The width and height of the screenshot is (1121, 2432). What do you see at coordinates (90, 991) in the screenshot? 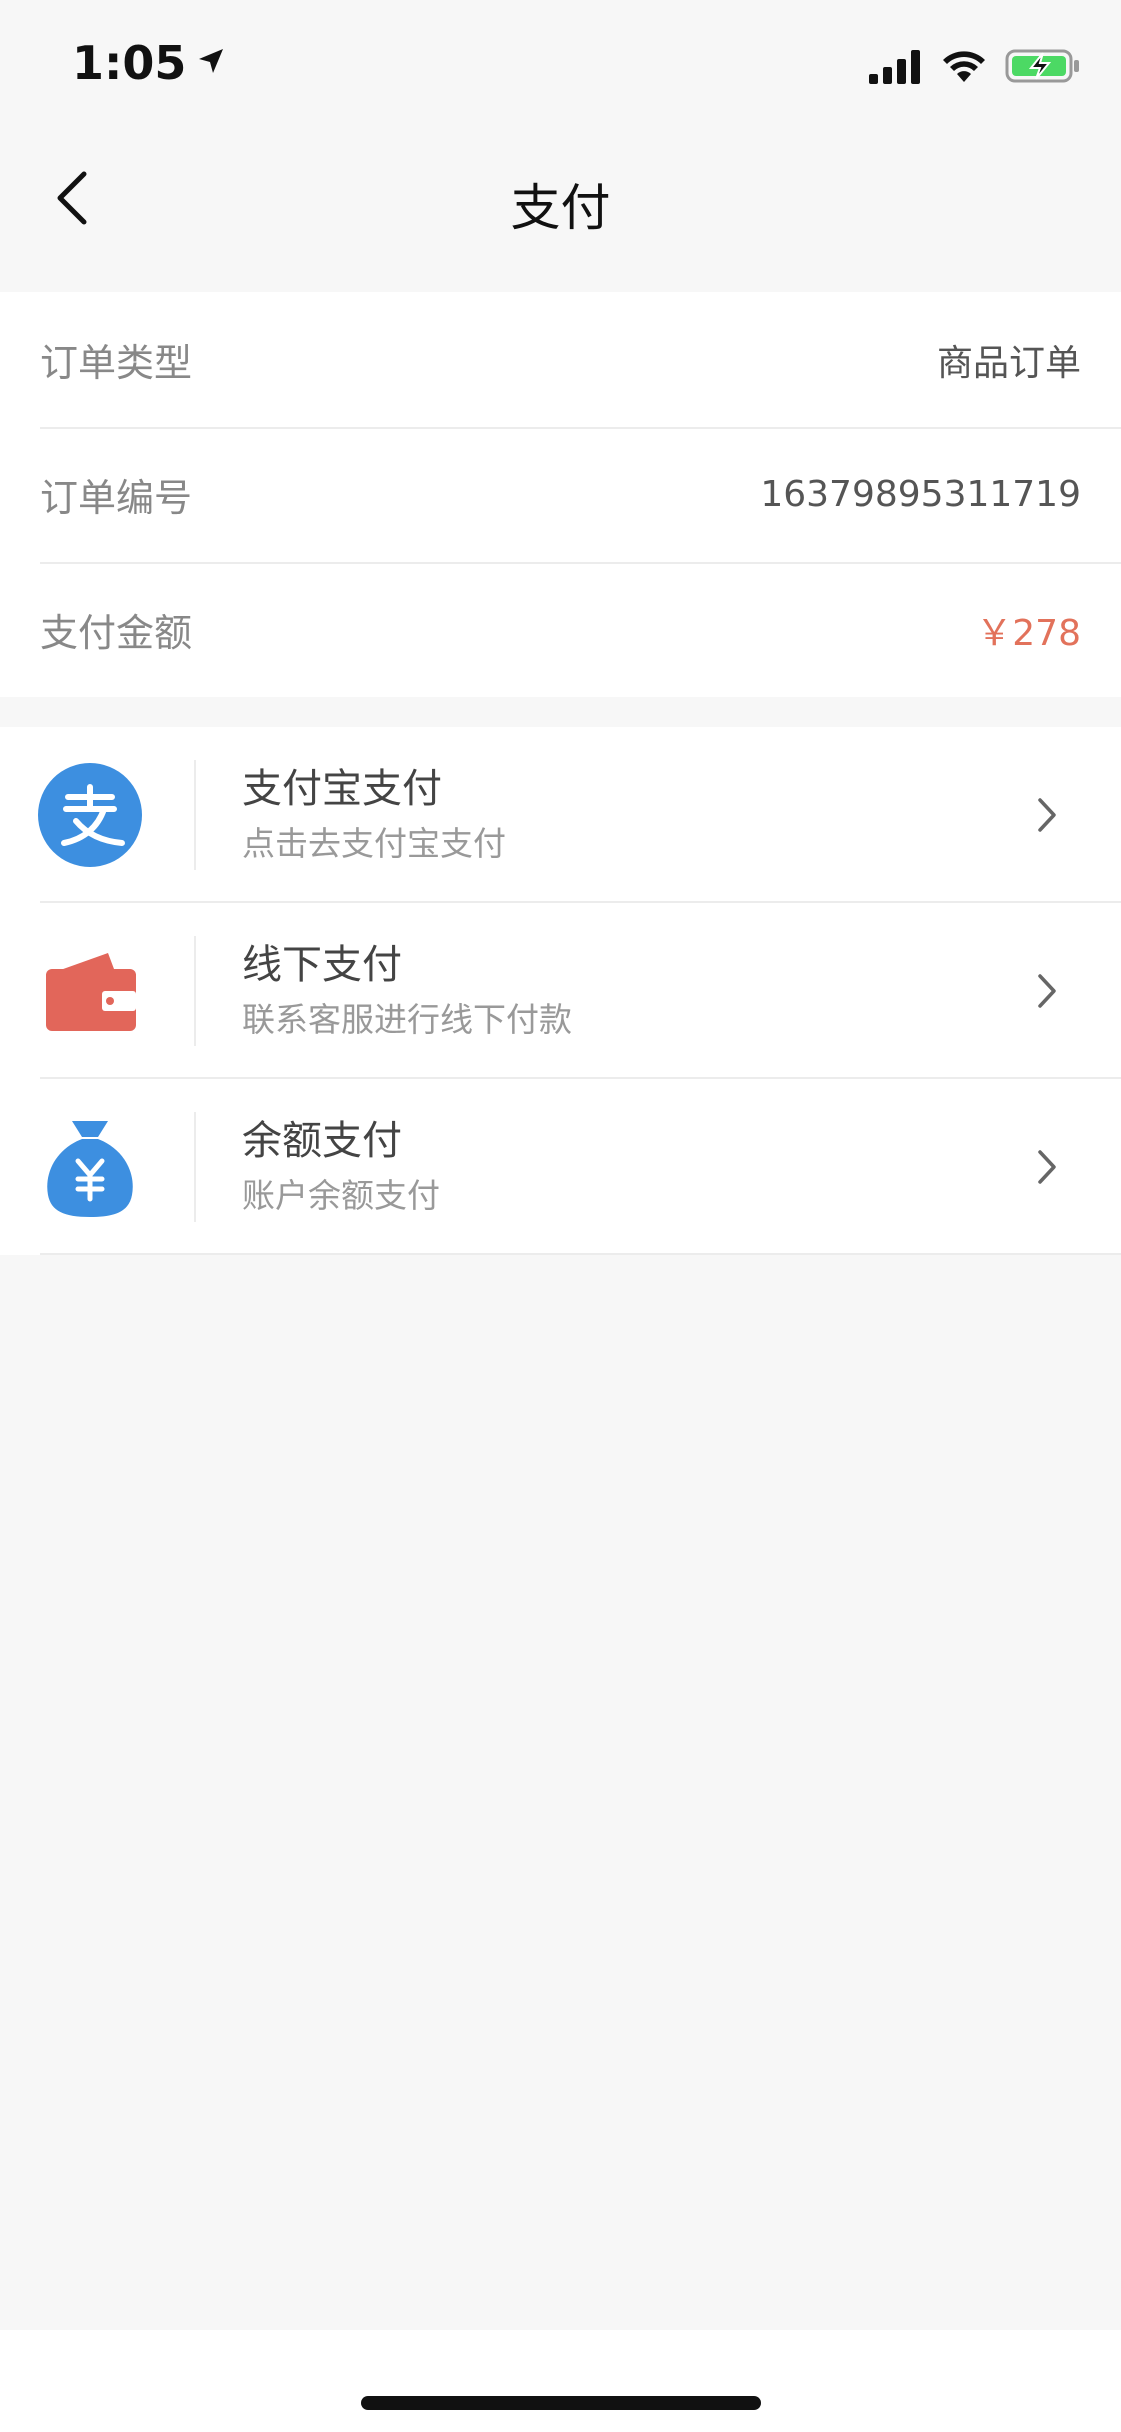
I see `wallet-icon` at bounding box center [90, 991].